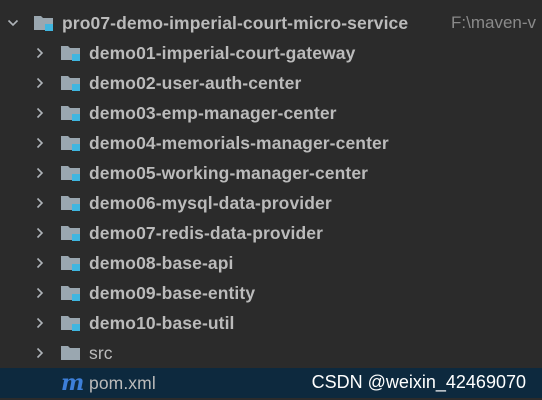  What do you see at coordinates (101, 353) in the screenshot?
I see `folder-name: src` at bounding box center [101, 353].